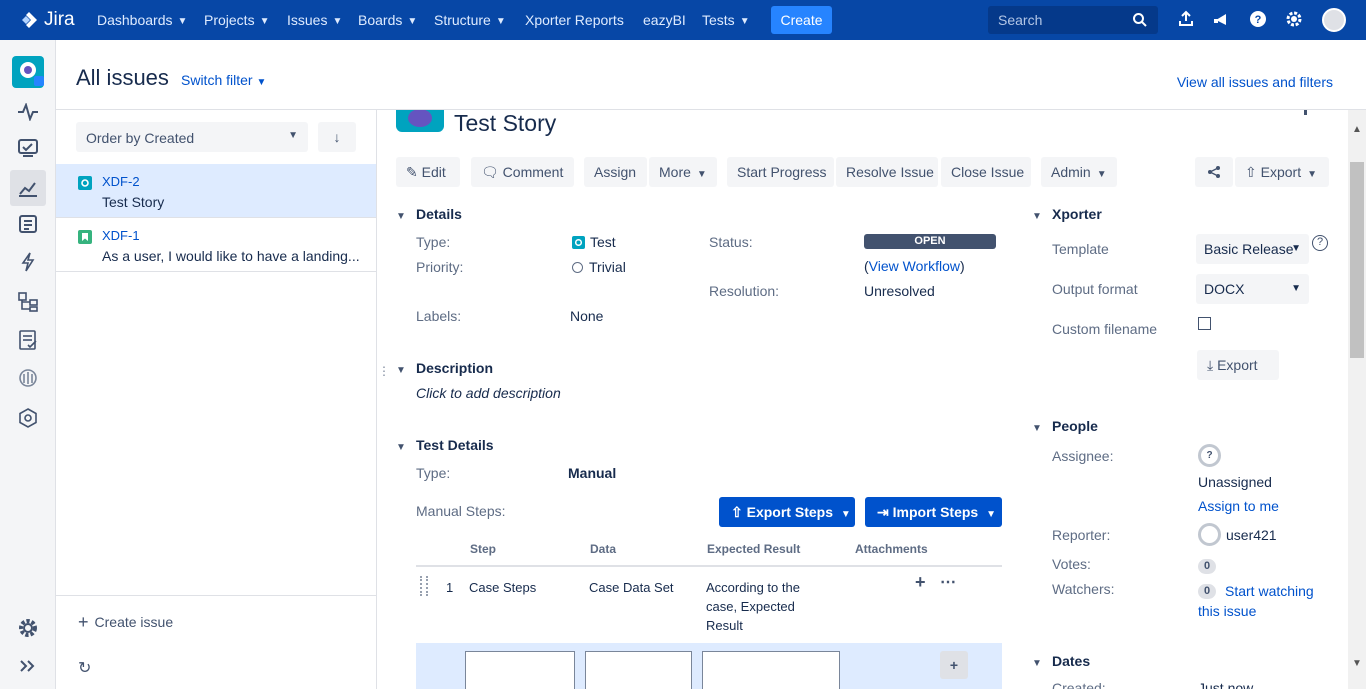  I want to click on order-by-select: Order by Created ▼, so click(192, 137).